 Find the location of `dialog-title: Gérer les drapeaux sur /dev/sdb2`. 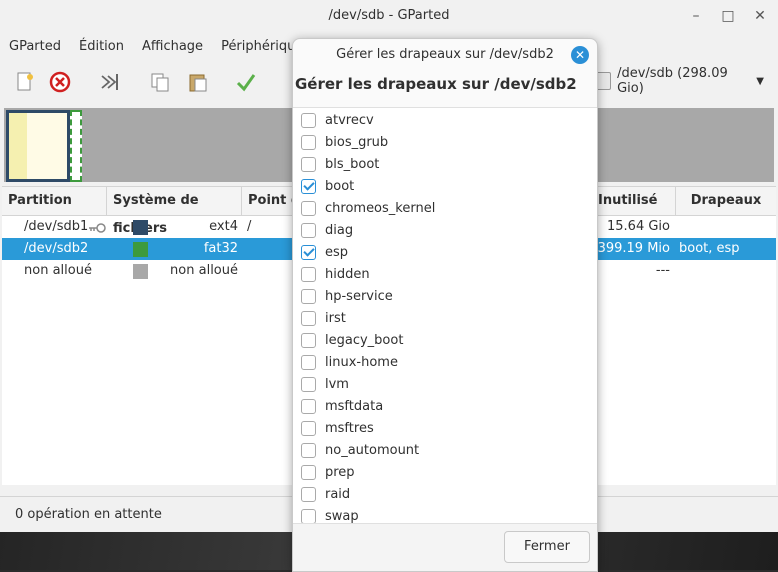

dialog-title: Gérer les drapeaux sur /dev/sdb2 is located at coordinates (445, 54).